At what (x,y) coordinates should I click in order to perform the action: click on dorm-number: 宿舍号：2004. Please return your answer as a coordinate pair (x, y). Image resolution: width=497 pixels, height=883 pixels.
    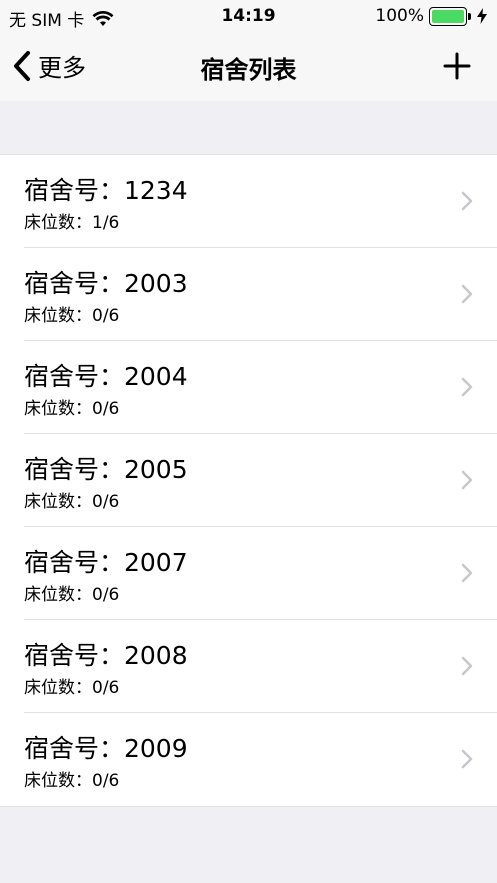
    Looking at the image, I should click on (106, 376).